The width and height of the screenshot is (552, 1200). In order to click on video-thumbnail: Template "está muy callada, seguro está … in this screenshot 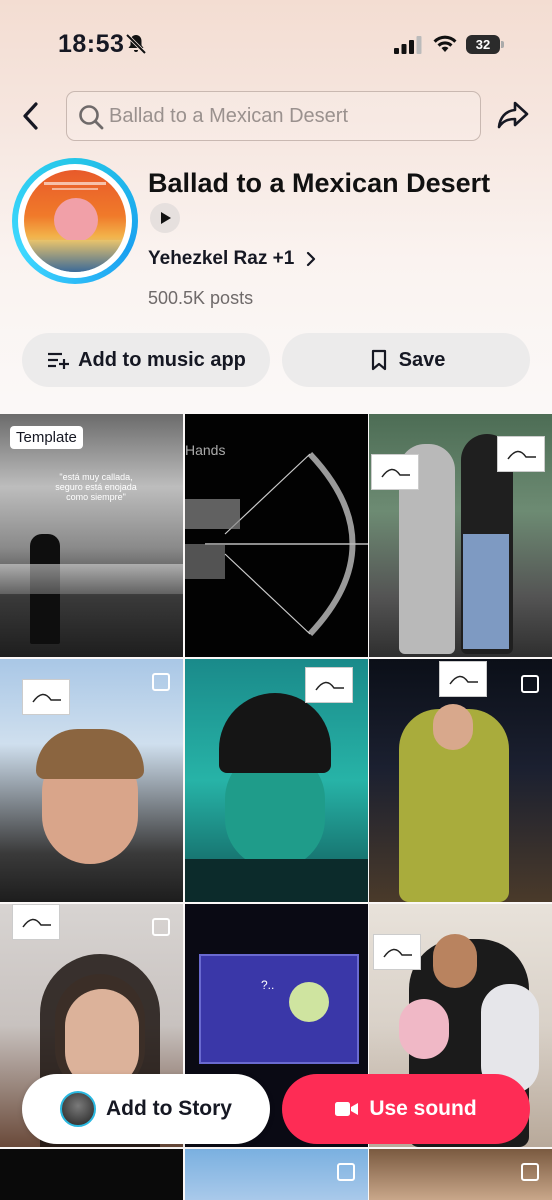, I will do `click(91, 535)`.